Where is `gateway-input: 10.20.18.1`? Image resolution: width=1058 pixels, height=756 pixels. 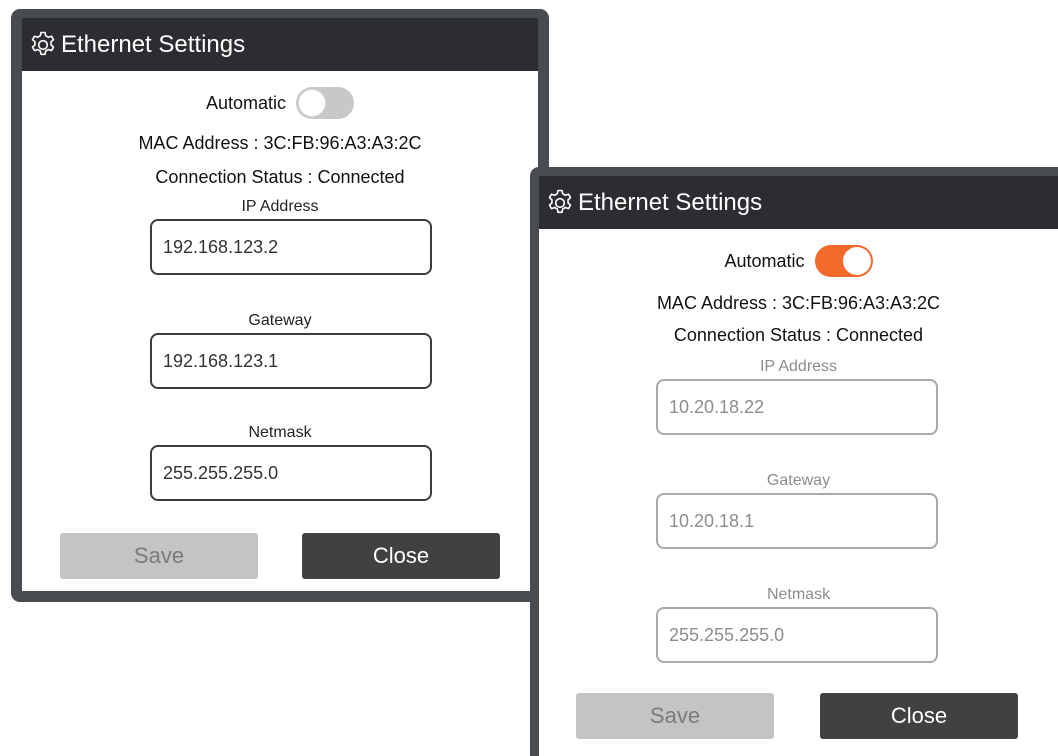 gateway-input: 10.20.18.1 is located at coordinates (797, 521).